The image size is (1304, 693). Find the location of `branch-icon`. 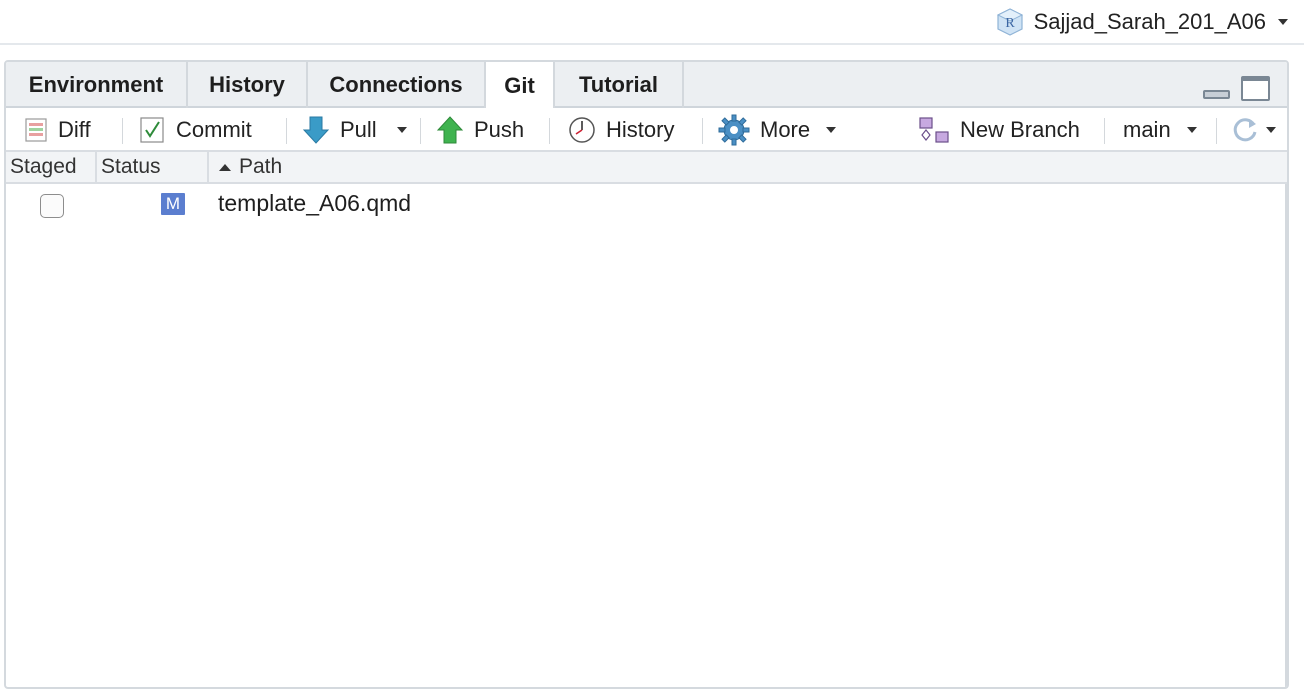

branch-icon is located at coordinates (934, 130).